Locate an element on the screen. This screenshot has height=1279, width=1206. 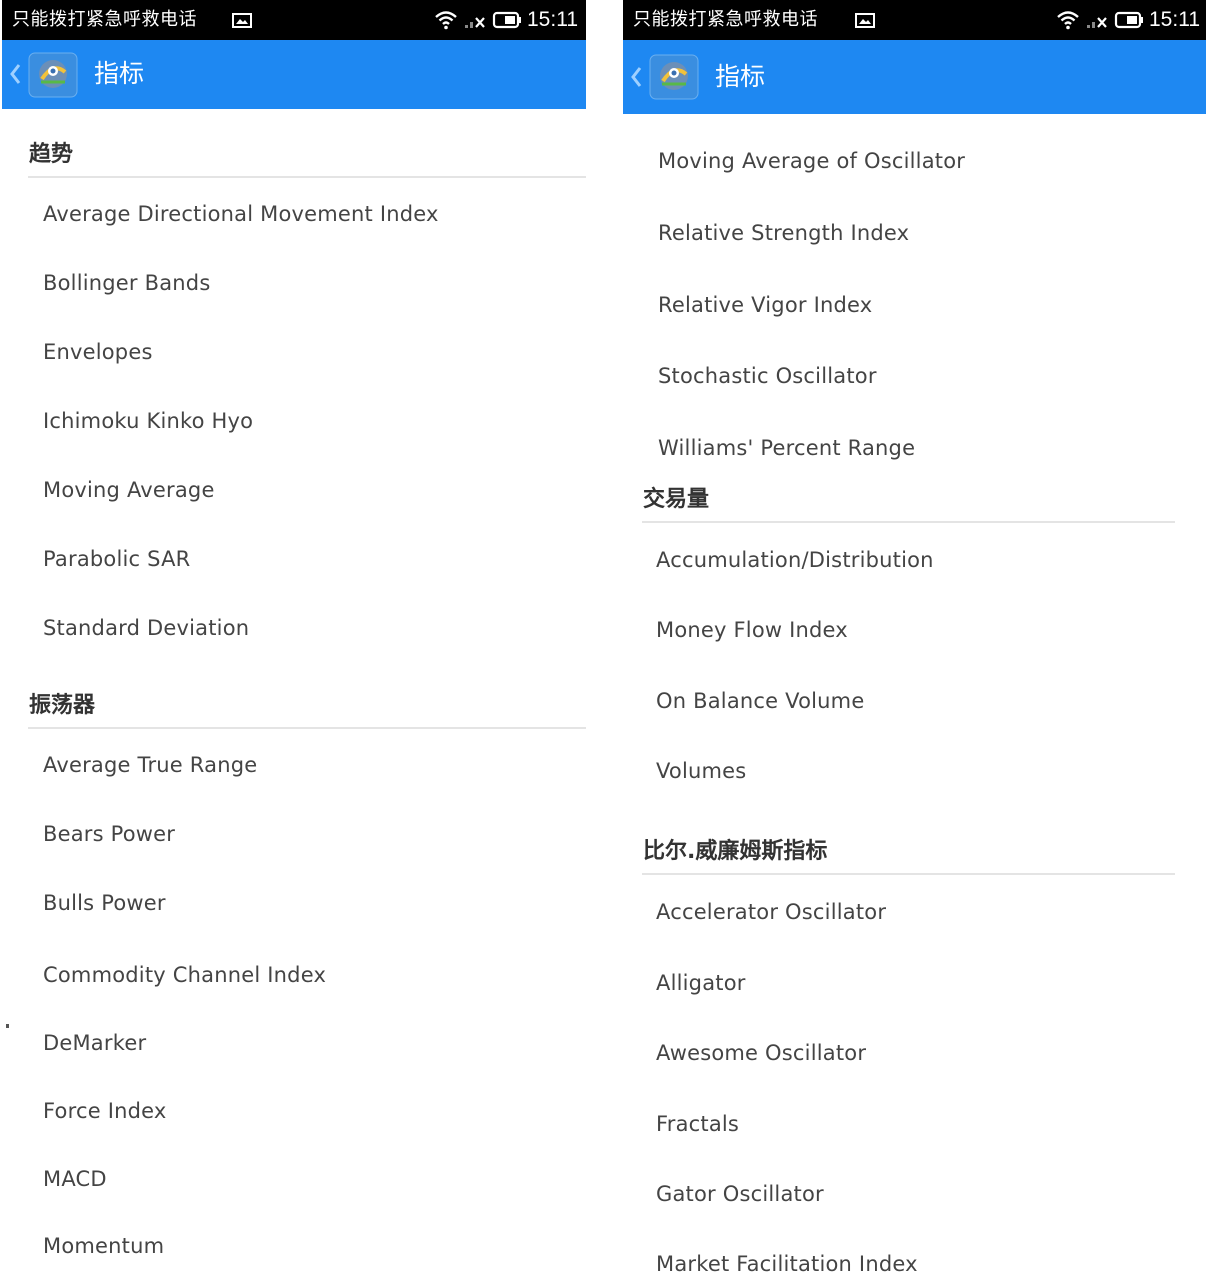
list-item-label: Average True Range is located at coordinates (150, 765).